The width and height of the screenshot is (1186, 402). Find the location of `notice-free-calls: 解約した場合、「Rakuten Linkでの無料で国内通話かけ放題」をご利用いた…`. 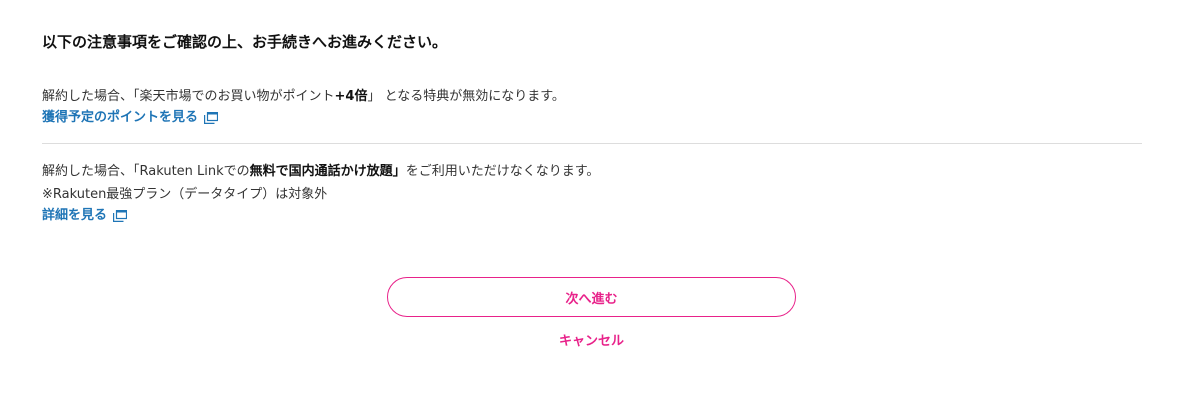

notice-free-calls: 解約した場合、「Rakuten Linkでの無料で国内通話かけ放題」をご利用いた… is located at coordinates (592, 194).